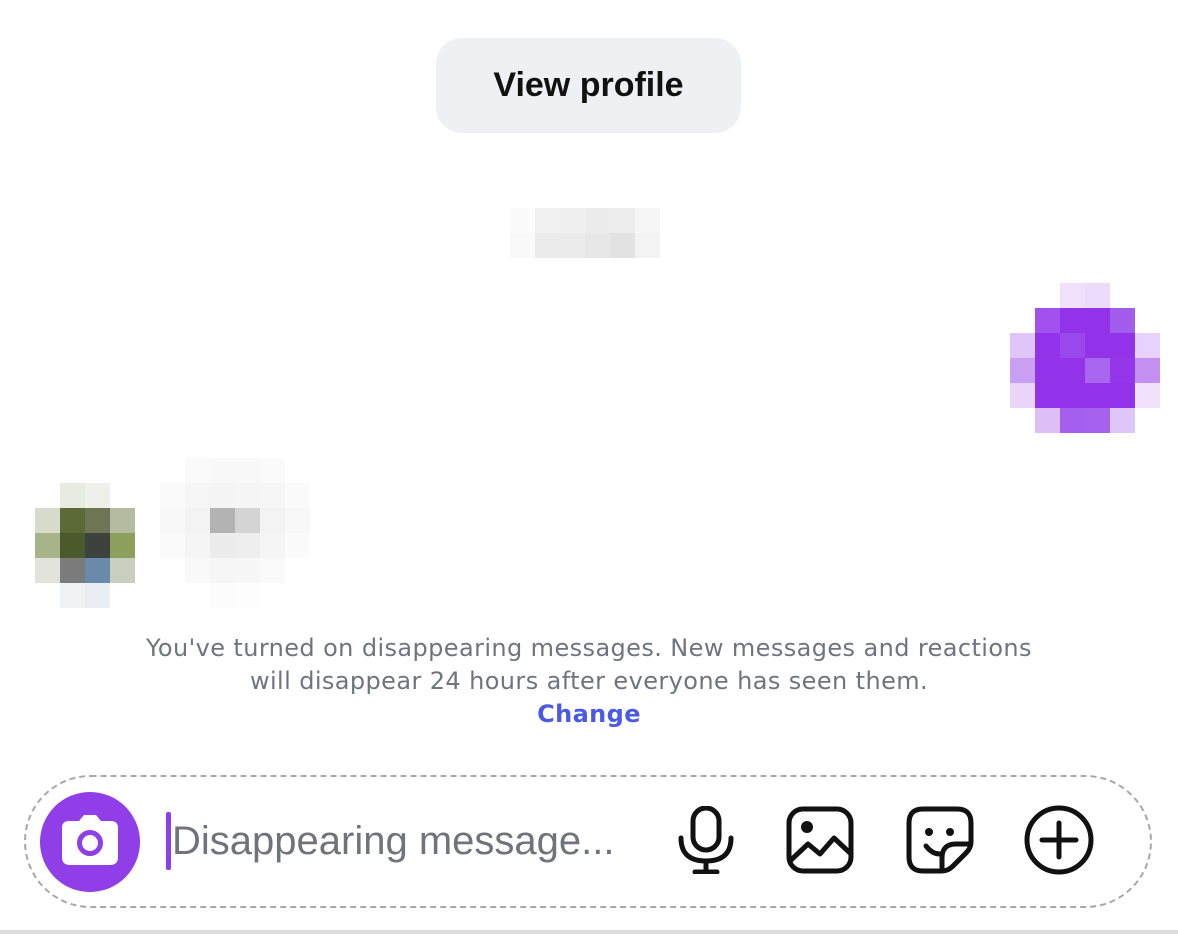 Image resolution: width=1178 pixels, height=934 pixels. I want to click on voice-message-button, so click(706, 842).